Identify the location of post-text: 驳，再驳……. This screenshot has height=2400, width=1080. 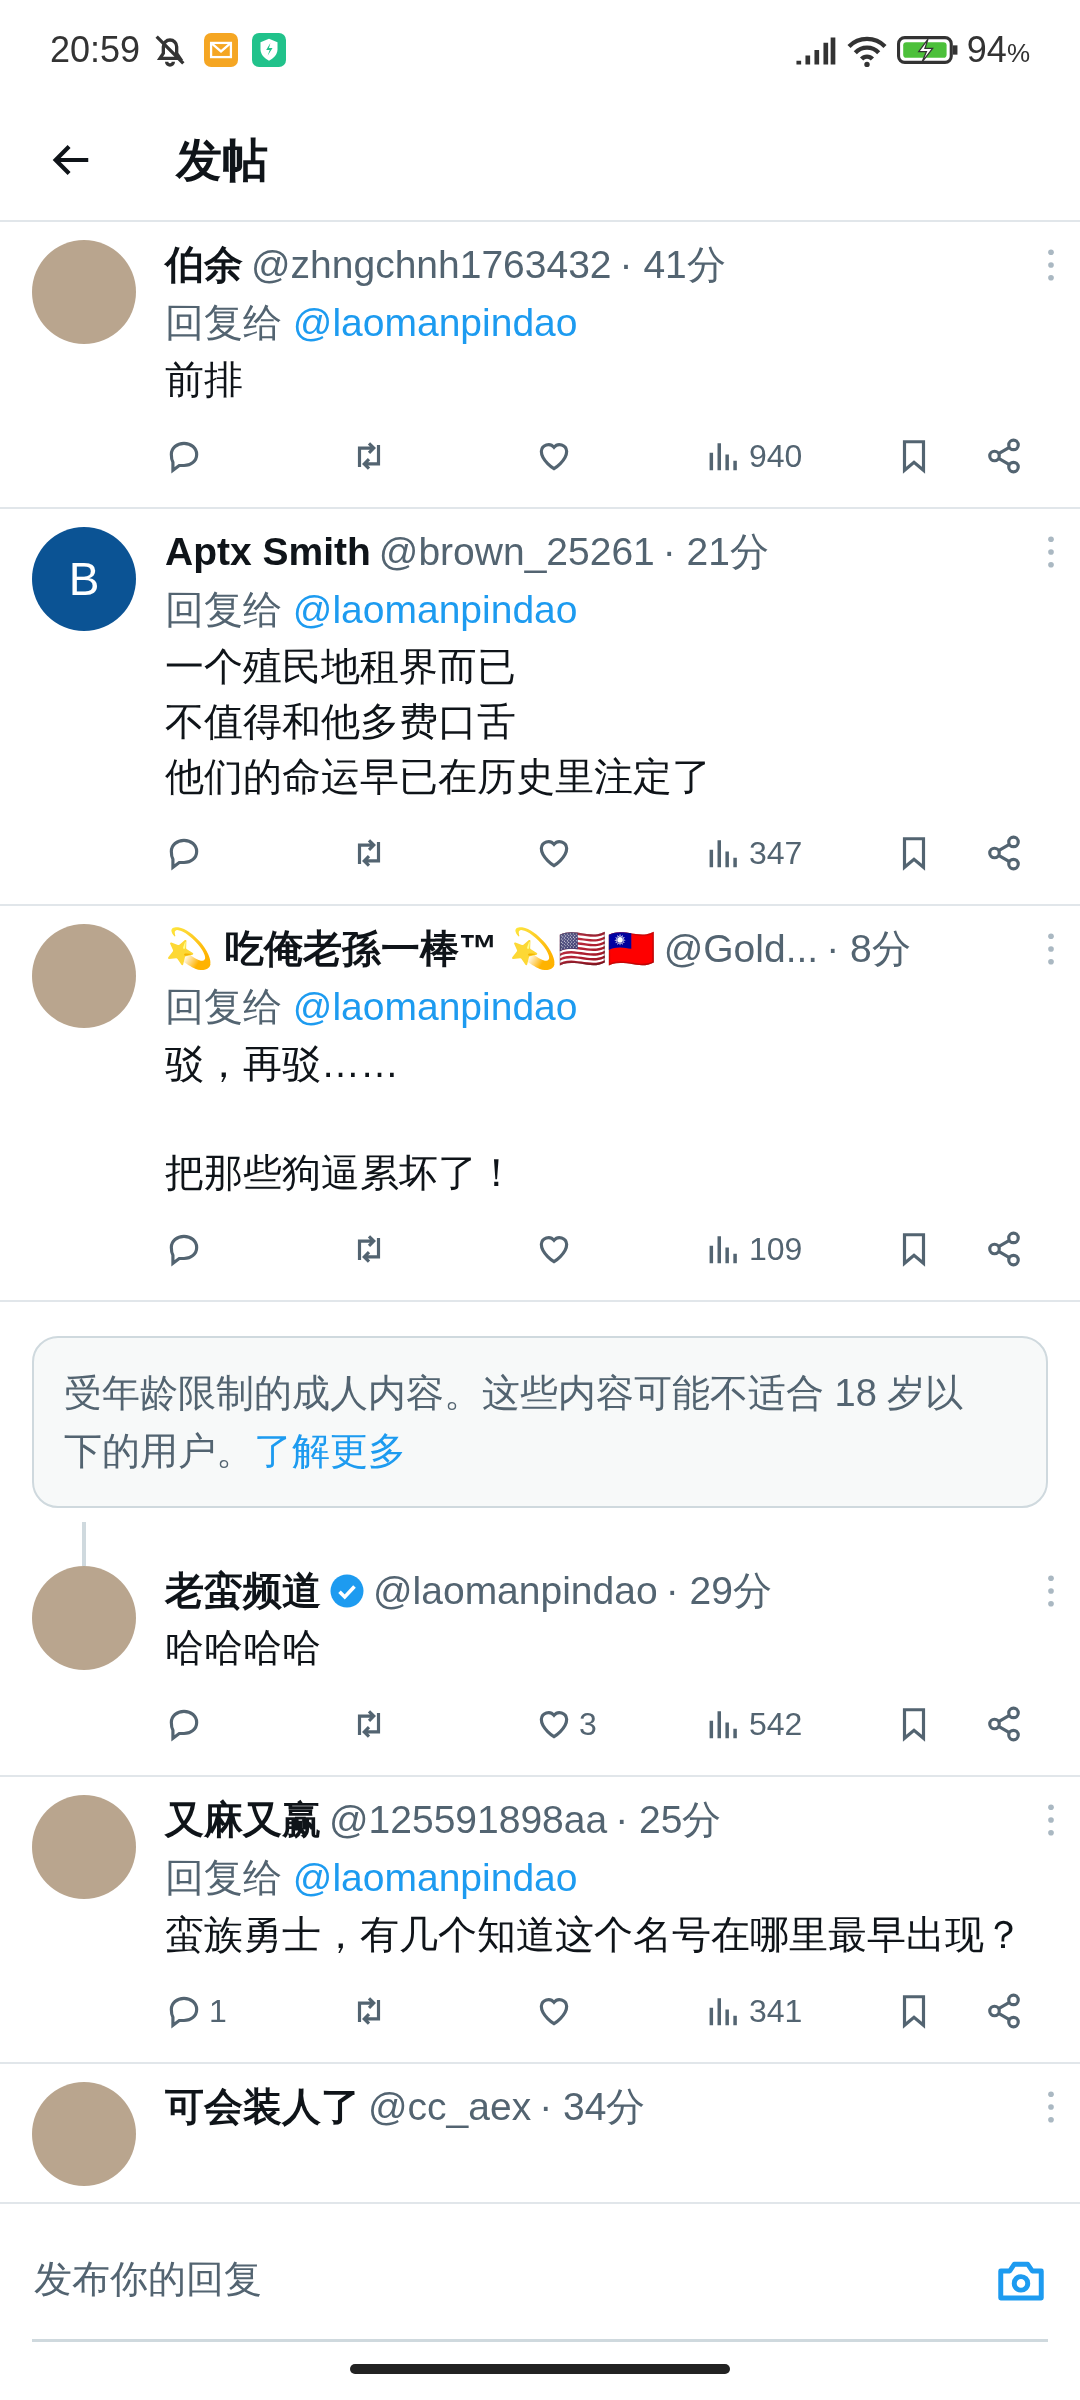
(282, 1064).